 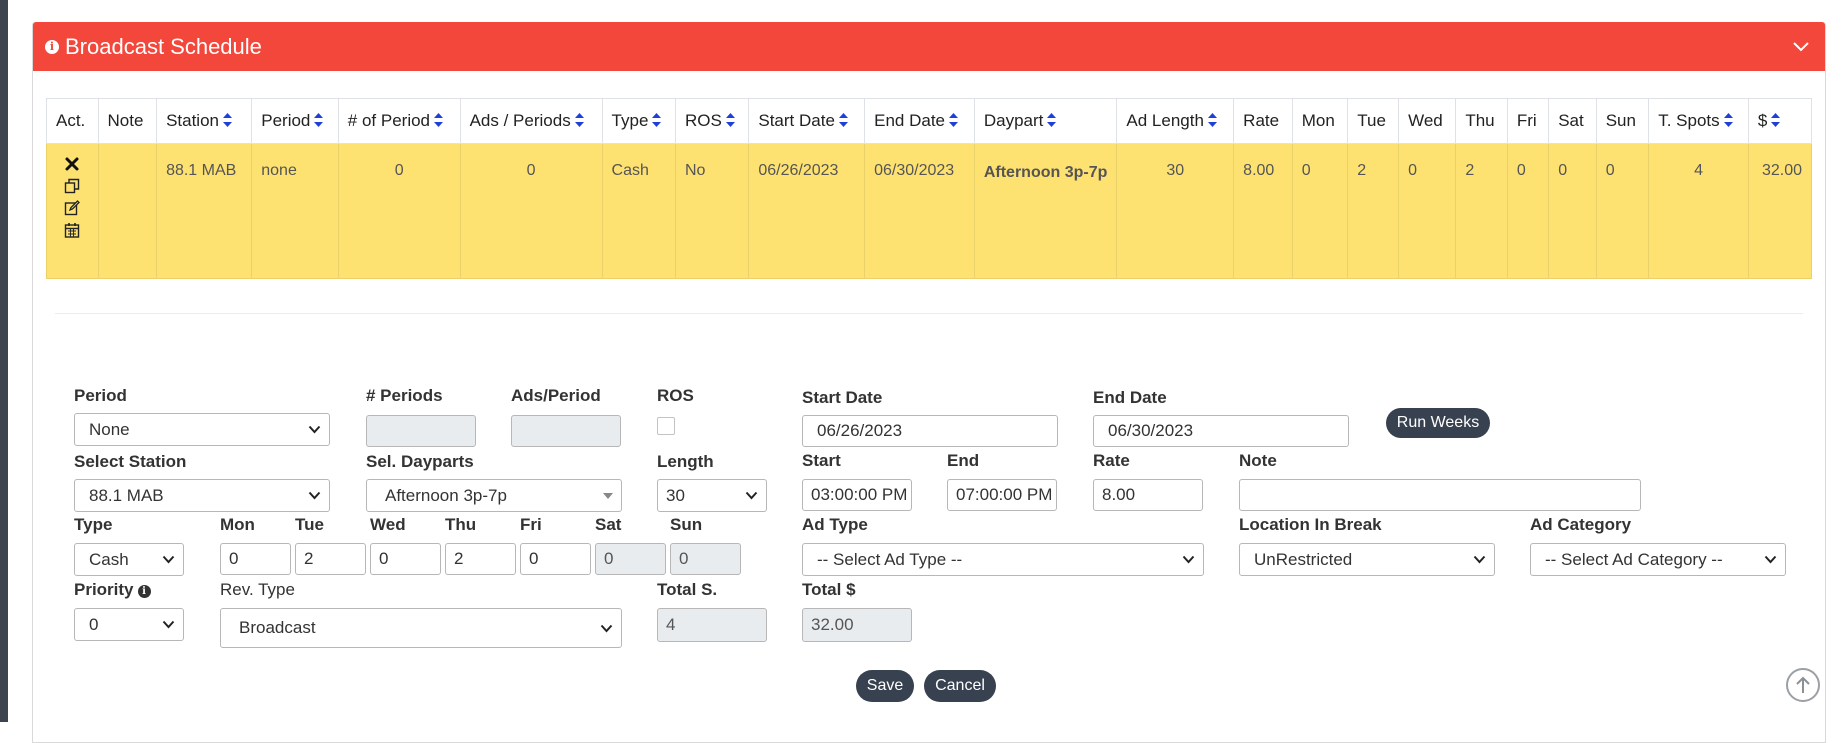 I want to click on cell-start-date: 06/26/2023, so click(x=807, y=211).